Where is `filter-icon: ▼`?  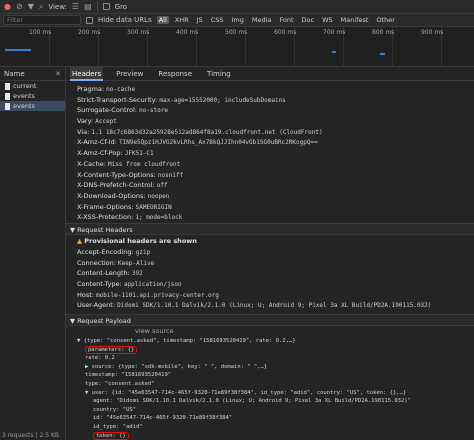 filter-icon: ▼ is located at coordinates (31, 6).